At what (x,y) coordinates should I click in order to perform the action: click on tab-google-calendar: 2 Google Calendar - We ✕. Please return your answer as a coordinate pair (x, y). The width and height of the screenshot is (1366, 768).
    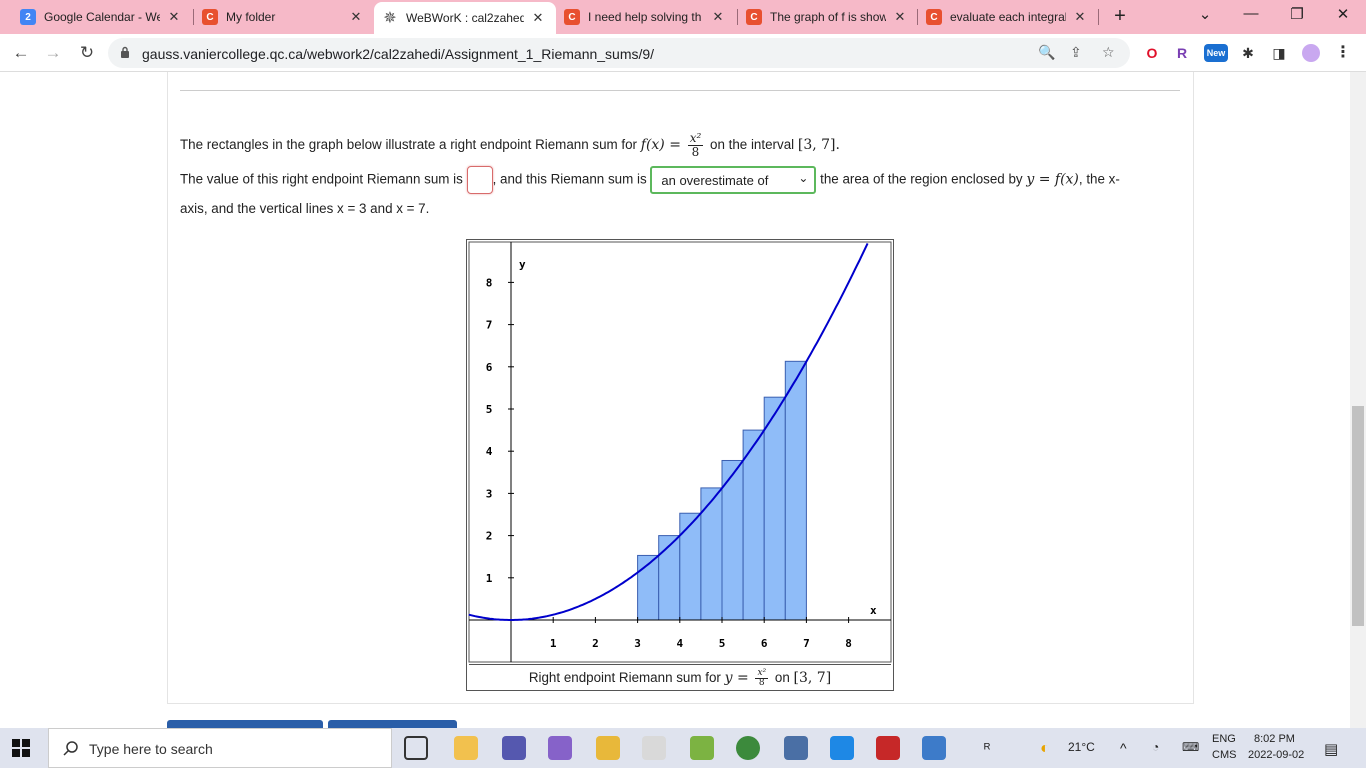
    Looking at the image, I should click on (102, 17).